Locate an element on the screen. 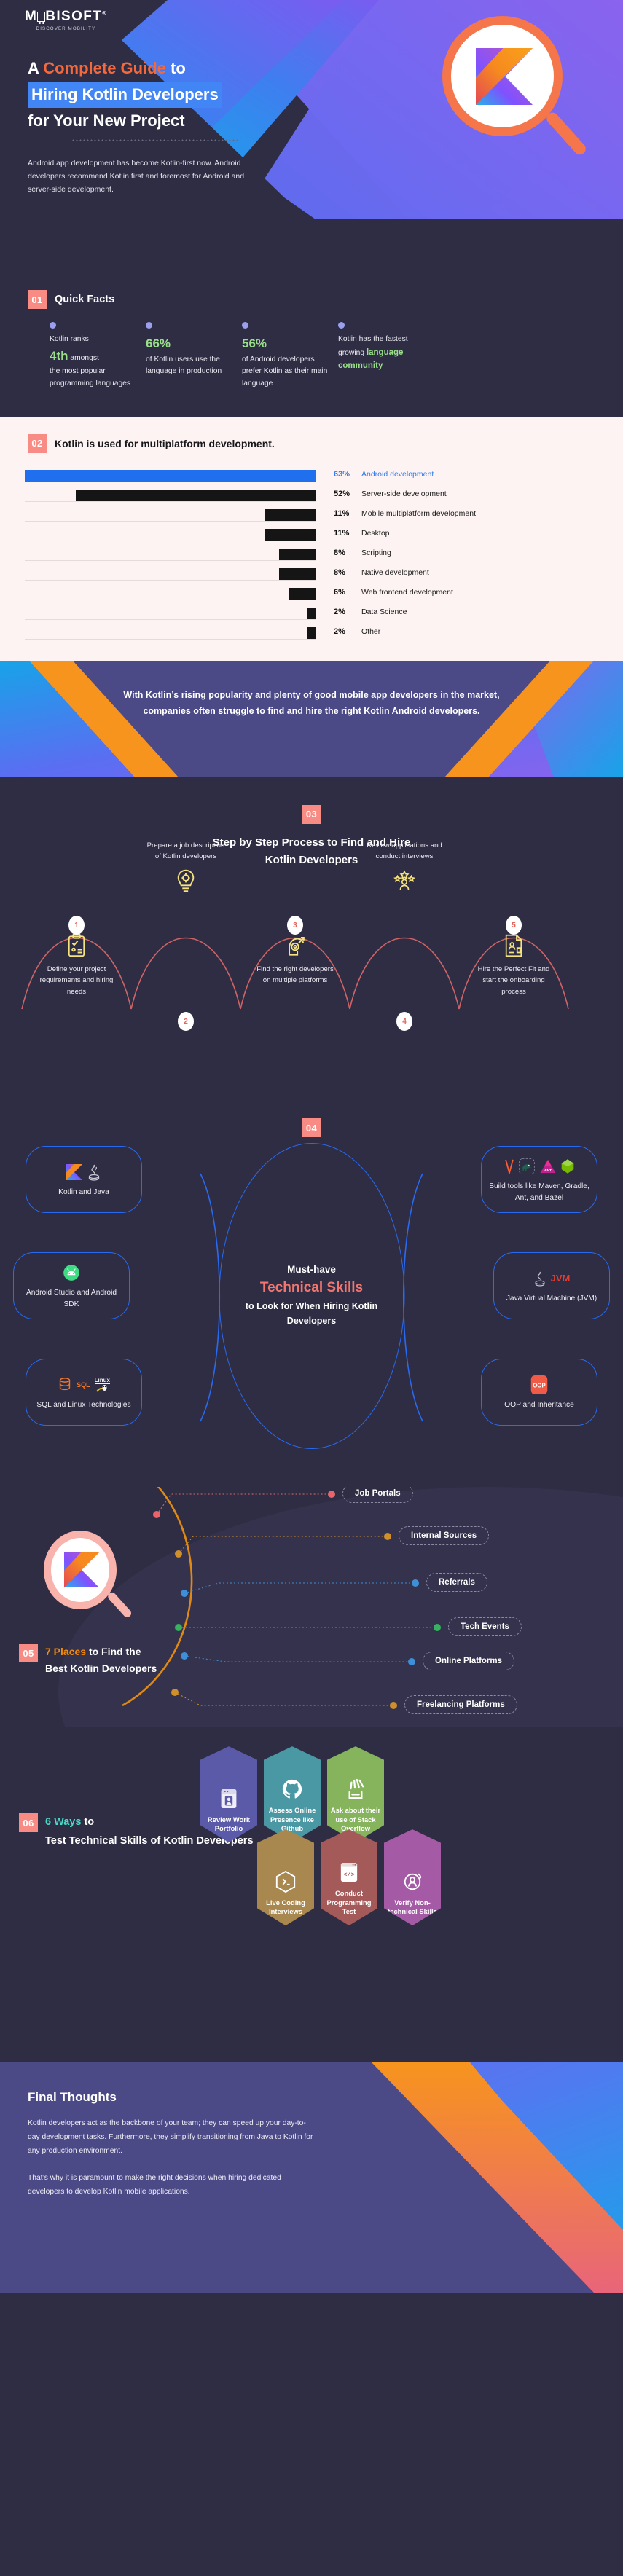  kotlin-java-icon is located at coordinates (83, 1172).